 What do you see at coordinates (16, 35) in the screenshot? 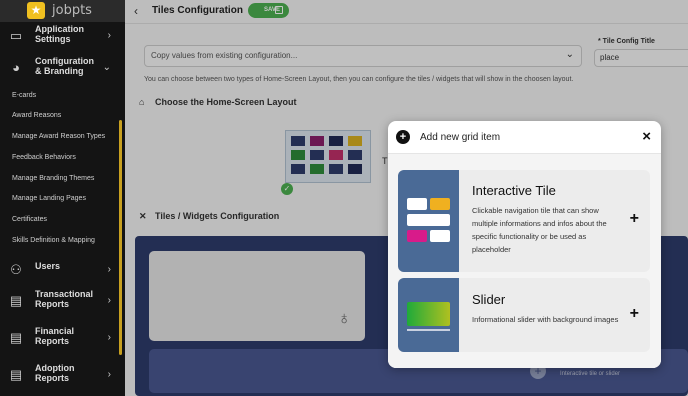
I see `monitor-icon: ▭` at bounding box center [16, 35].